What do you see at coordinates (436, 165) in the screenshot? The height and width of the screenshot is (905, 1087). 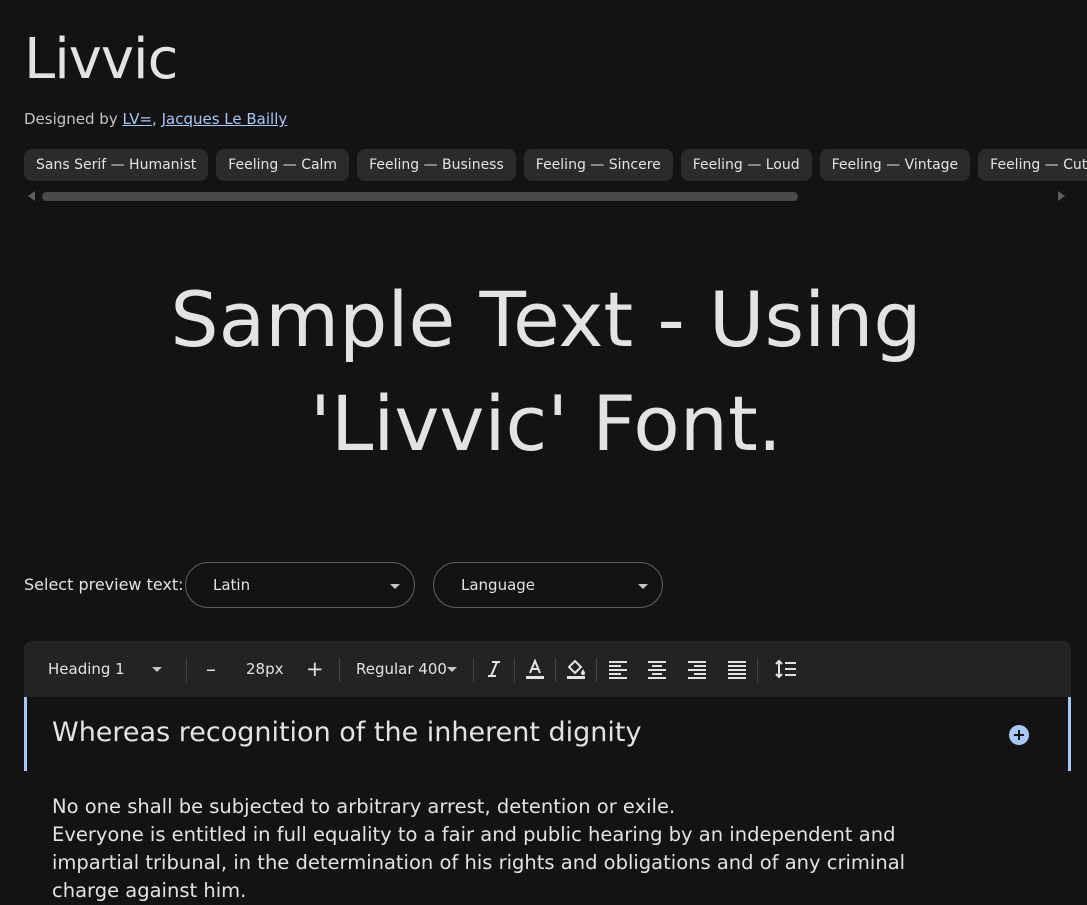 I see `tag-chip: Feeling — Business` at bounding box center [436, 165].